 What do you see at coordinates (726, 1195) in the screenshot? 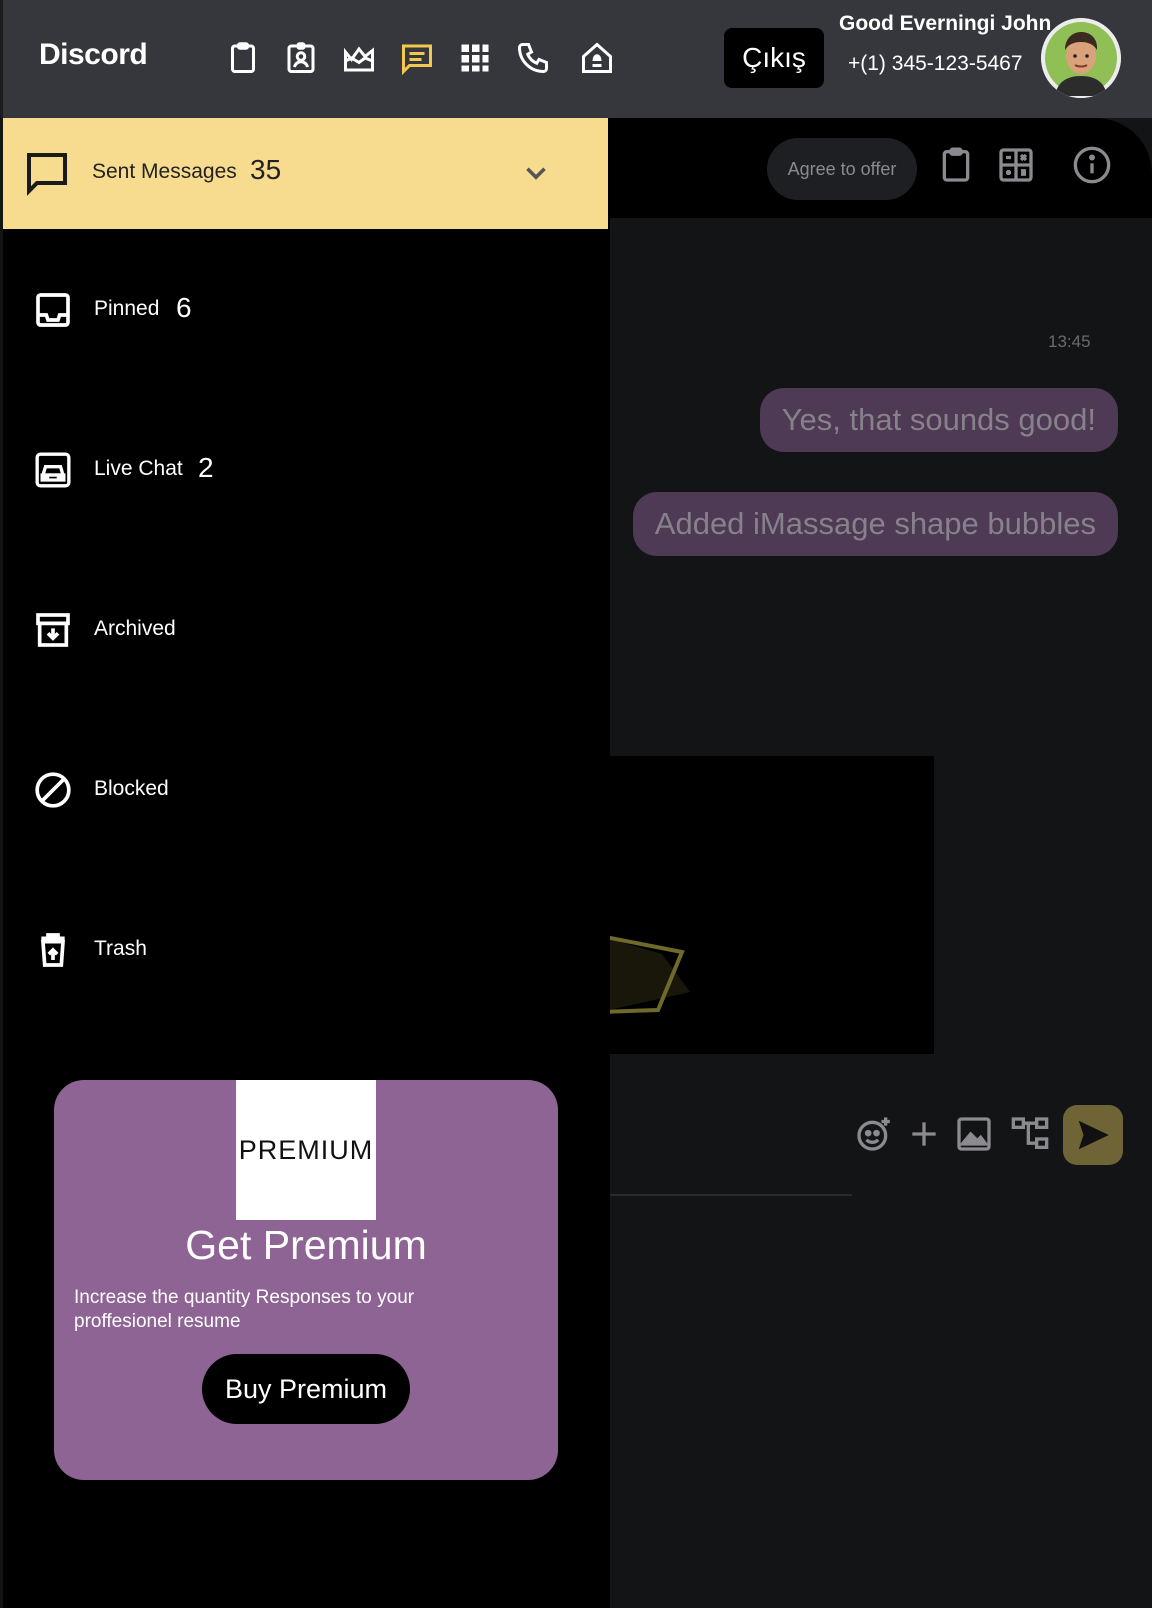
I see `message-input-underline` at bounding box center [726, 1195].